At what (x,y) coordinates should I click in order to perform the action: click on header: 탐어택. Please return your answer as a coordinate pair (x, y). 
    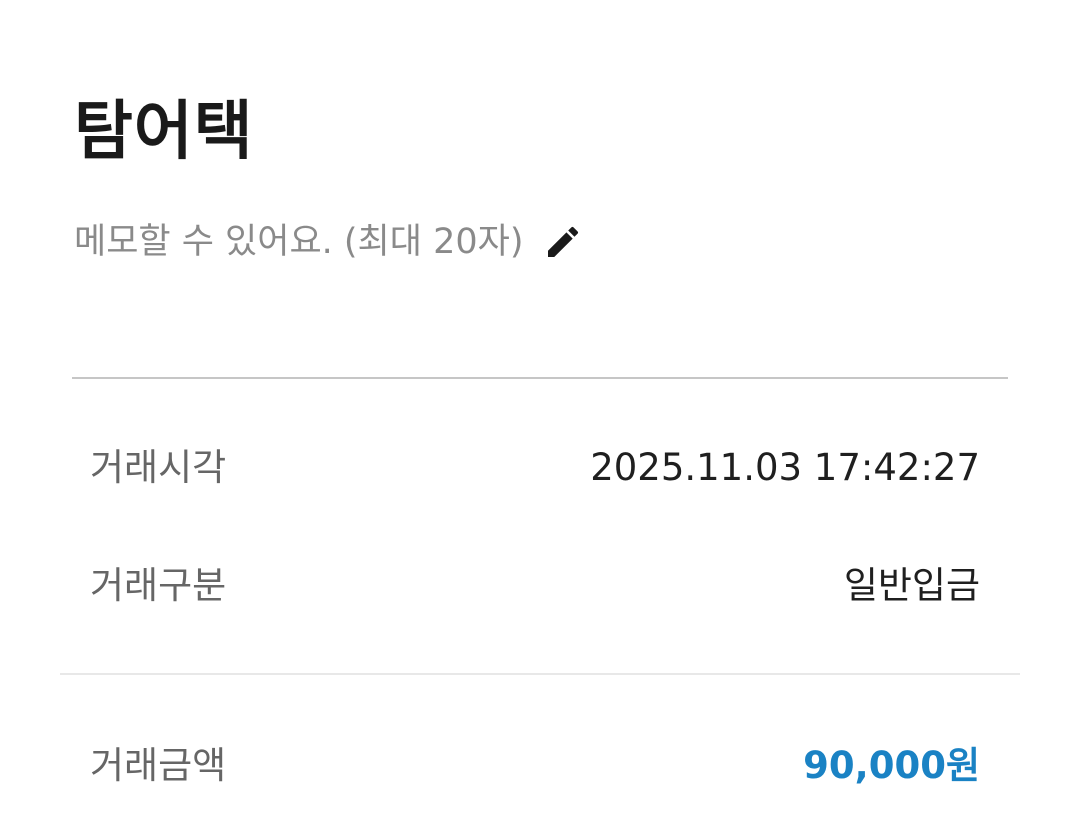
    Looking at the image, I should click on (541, 132).